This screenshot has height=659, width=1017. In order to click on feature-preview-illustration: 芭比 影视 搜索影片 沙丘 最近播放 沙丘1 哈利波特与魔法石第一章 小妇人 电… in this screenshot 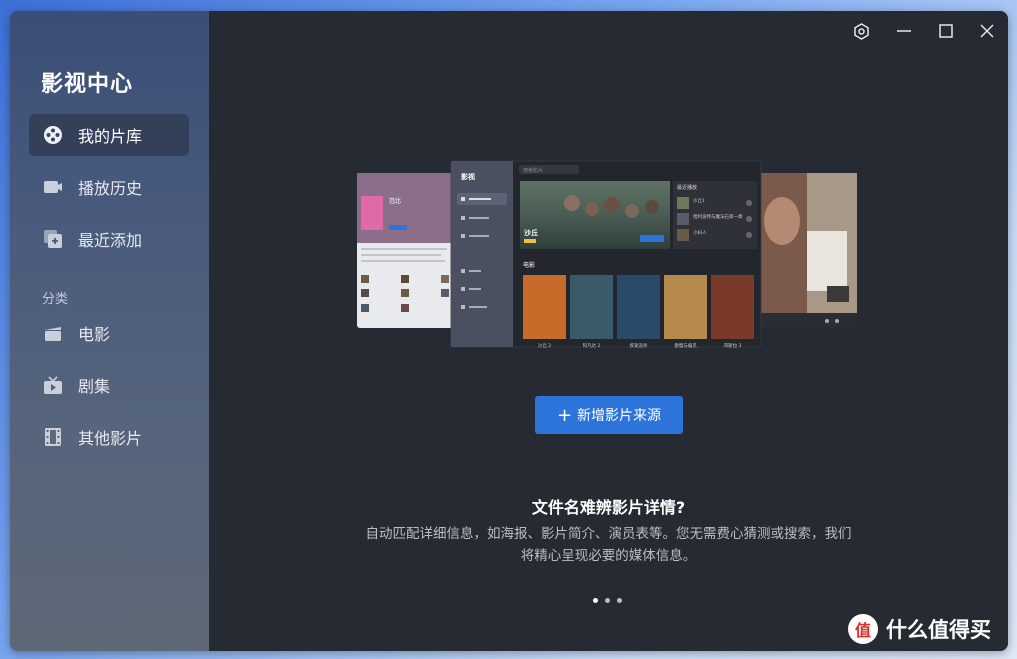, I will do `click(607, 251)`.